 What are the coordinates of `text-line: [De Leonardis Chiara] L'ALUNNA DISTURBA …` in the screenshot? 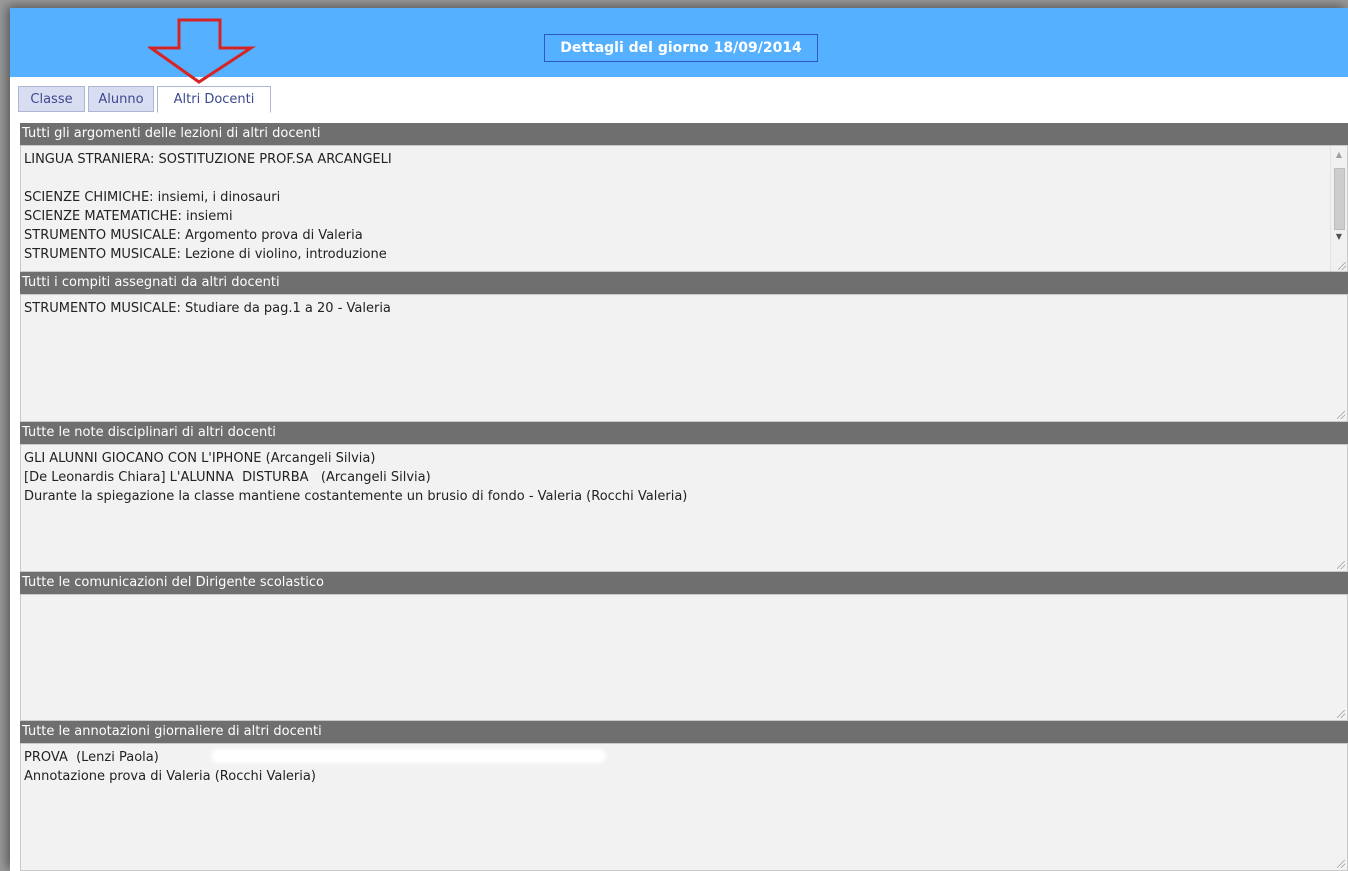 It's located at (227, 477).